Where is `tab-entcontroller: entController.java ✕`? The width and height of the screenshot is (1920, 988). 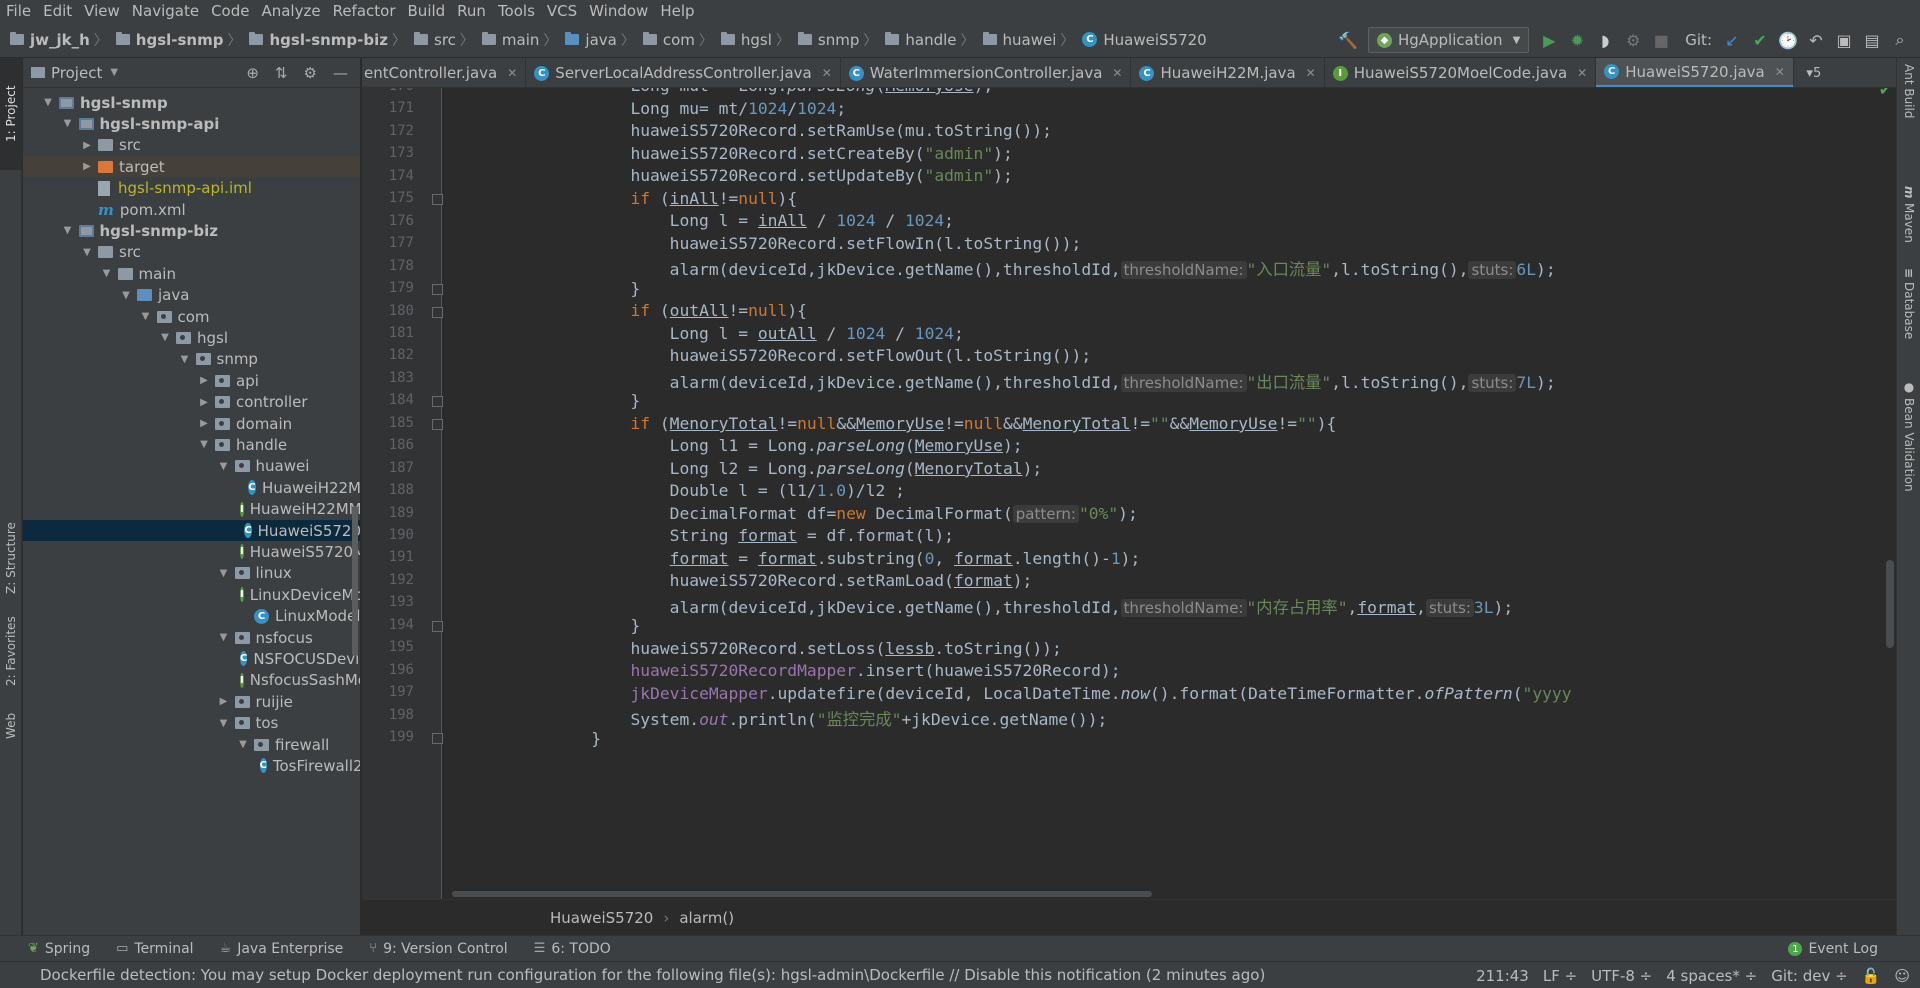 tab-entcontroller: entController.java ✕ is located at coordinates (444, 72).